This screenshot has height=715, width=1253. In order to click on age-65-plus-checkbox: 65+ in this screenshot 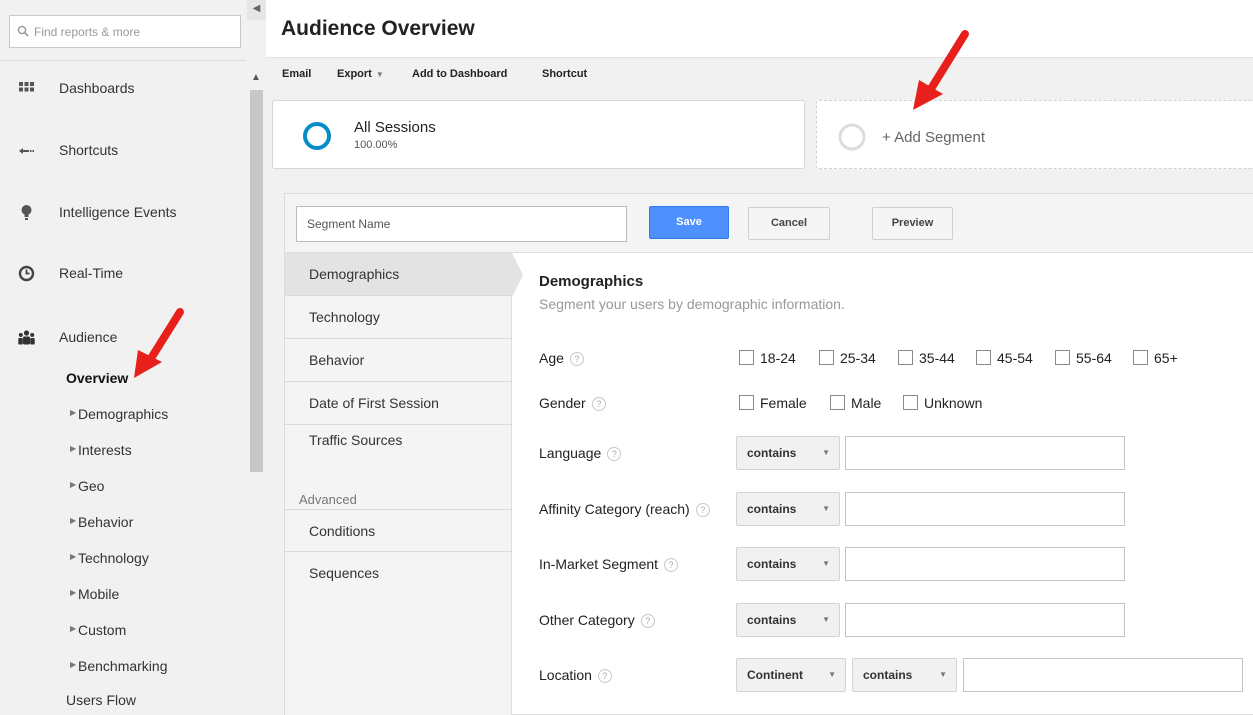, I will do `click(1155, 358)`.